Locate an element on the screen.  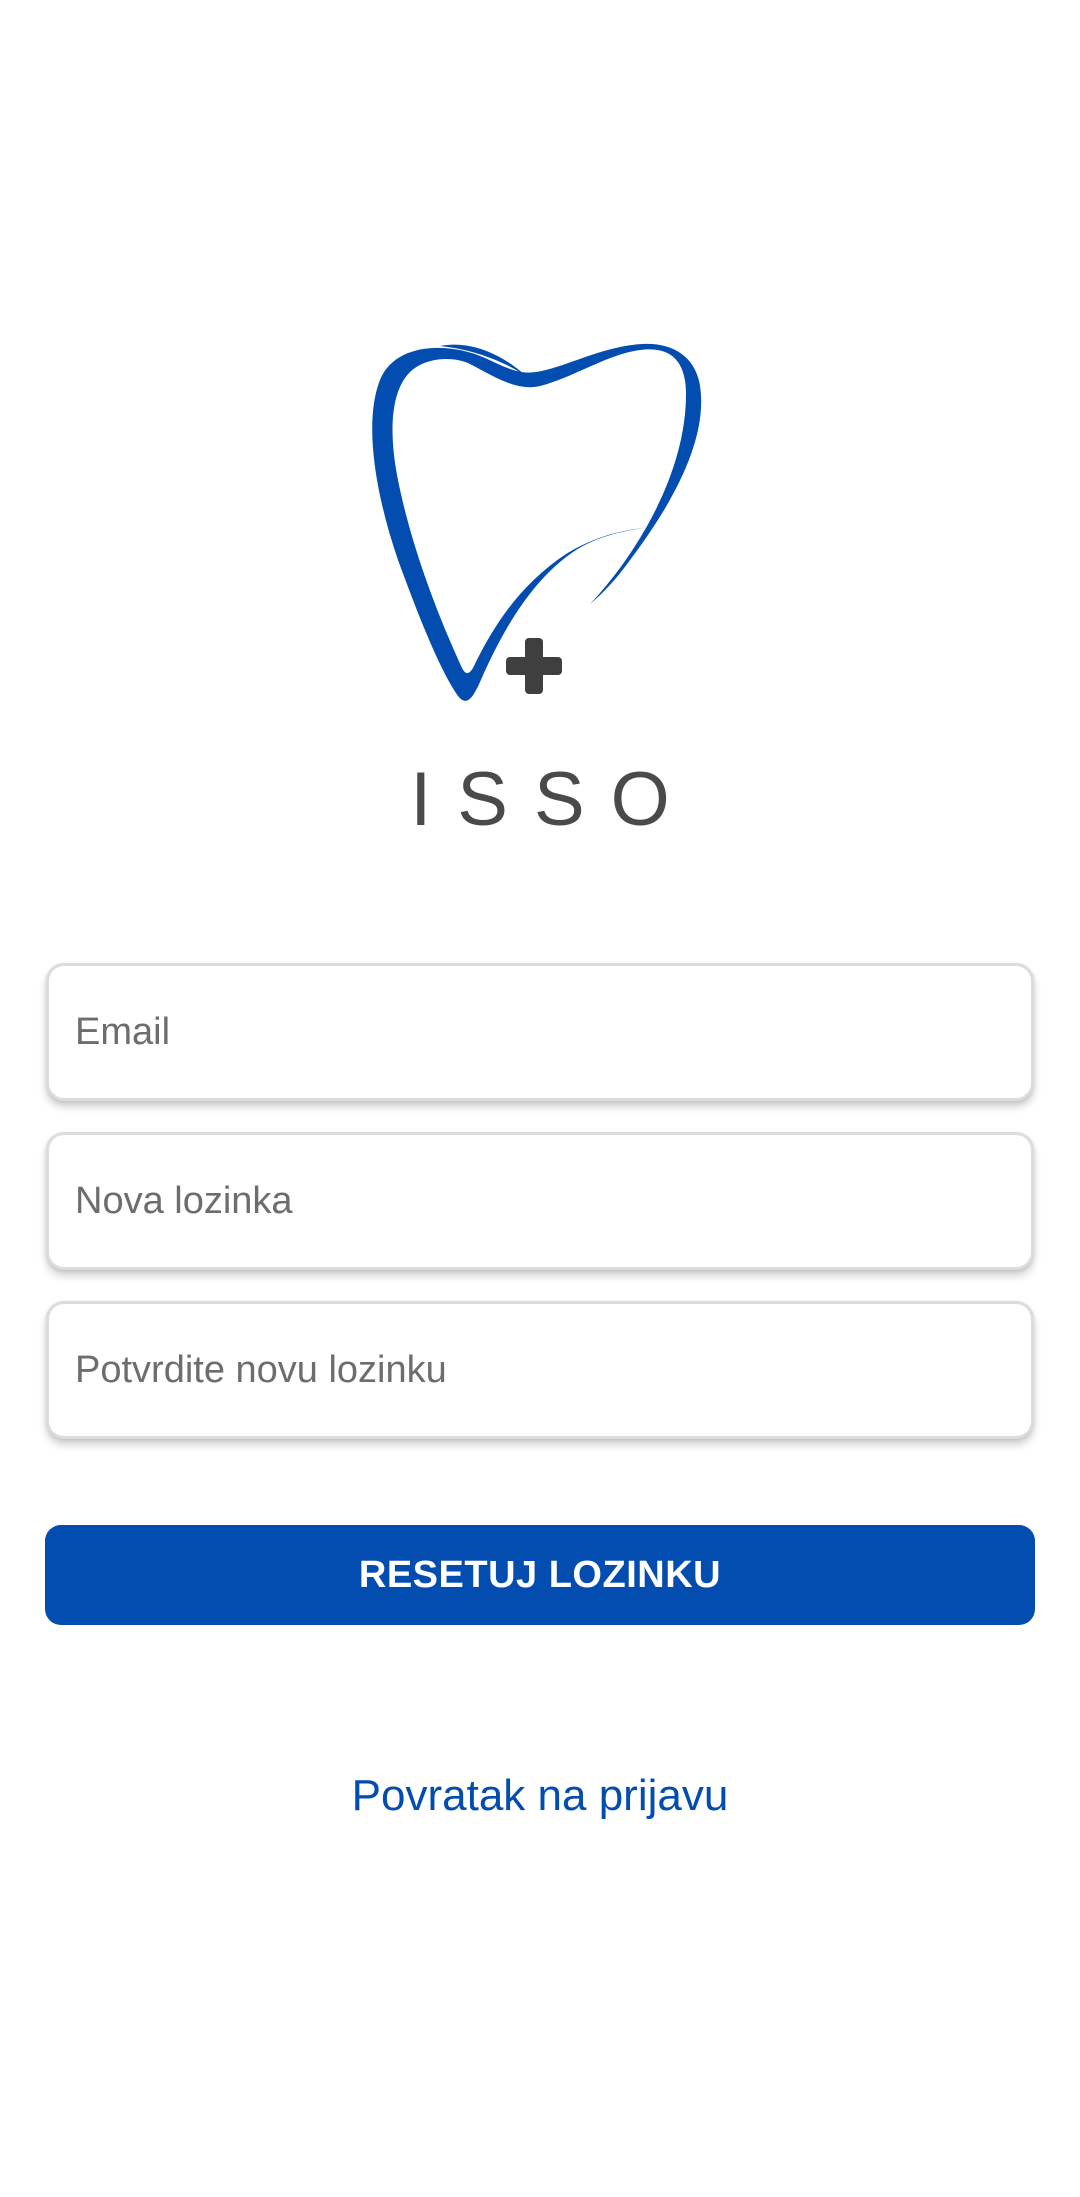
back-to-login-link: Povratak na prijavu is located at coordinates (540, 1796).